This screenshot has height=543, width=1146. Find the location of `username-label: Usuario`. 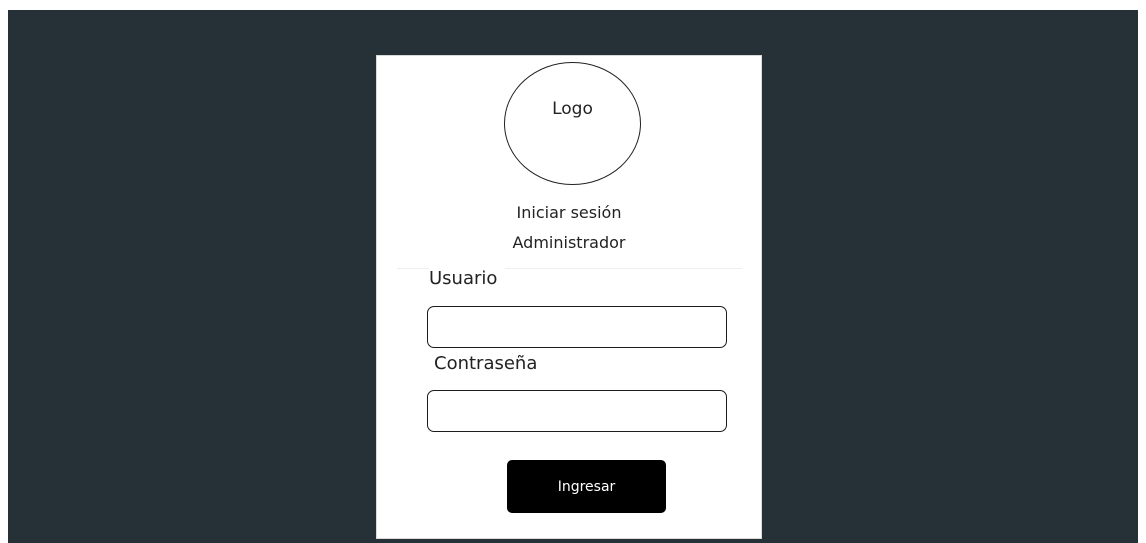

username-label: Usuario is located at coordinates (467, 278).